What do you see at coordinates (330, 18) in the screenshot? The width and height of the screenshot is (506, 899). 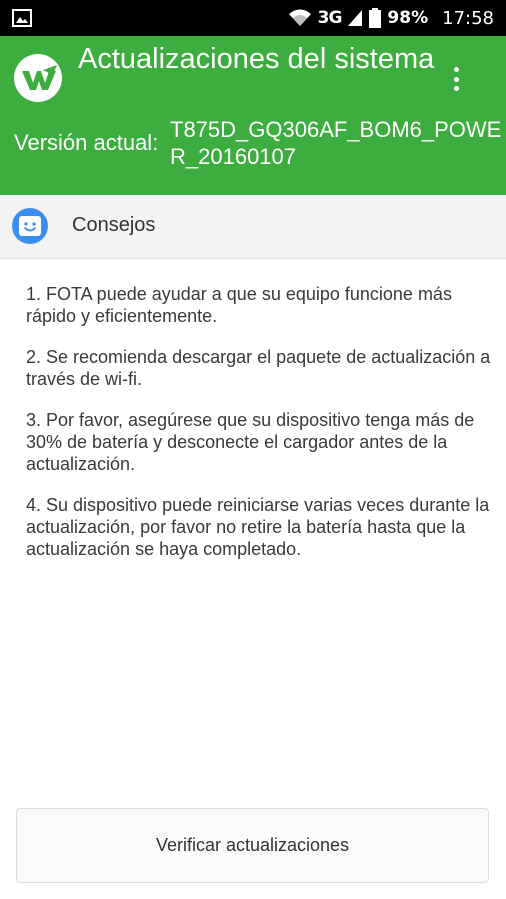 I see `network-type: 3G` at bounding box center [330, 18].